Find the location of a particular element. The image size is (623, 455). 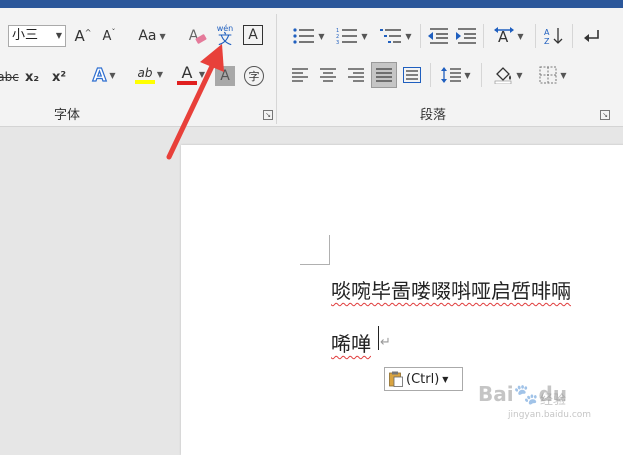

paste-options-button: (Ctrl) ▼ is located at coordinates (423, 379).